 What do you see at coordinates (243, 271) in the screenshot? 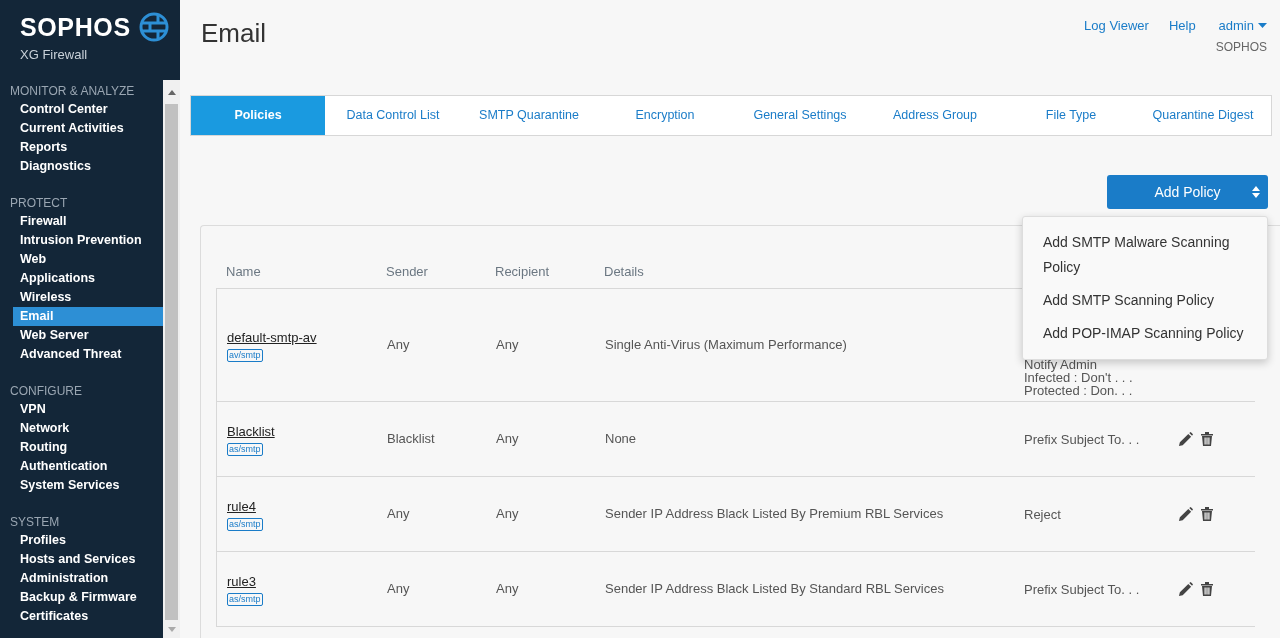
I see `column-header: Name` at bounding box center [243, 271].